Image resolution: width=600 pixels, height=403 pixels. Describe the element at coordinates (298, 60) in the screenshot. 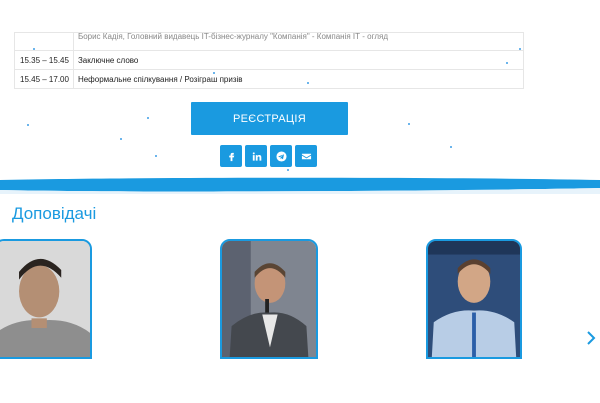

I see `schedule-item: Заключне слово` at that location.